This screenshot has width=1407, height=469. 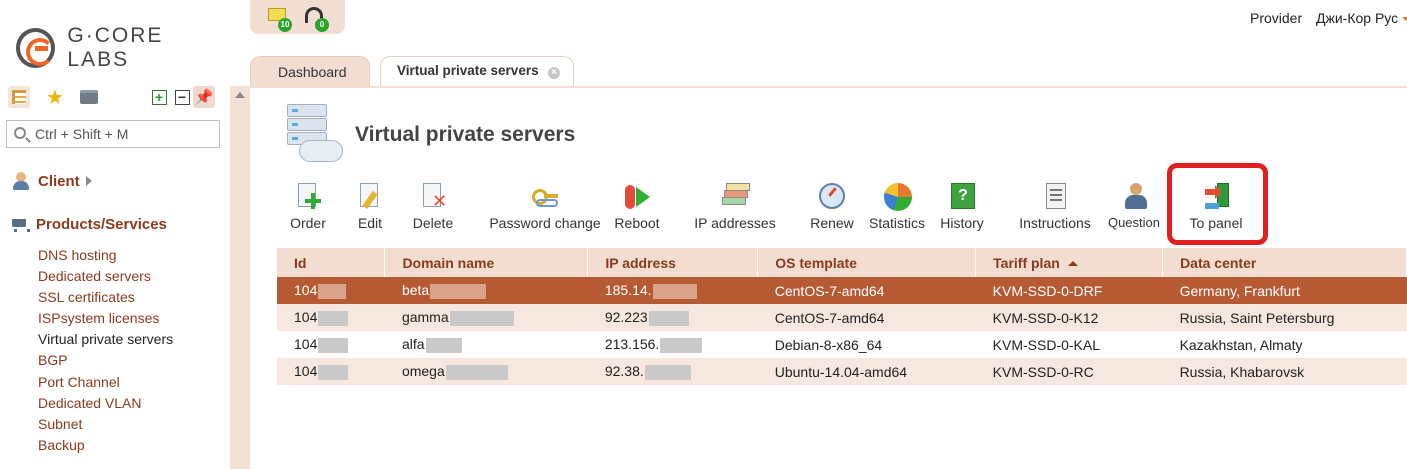 I want to click on cell-ip: 213.156., so click(x=632, y=344).